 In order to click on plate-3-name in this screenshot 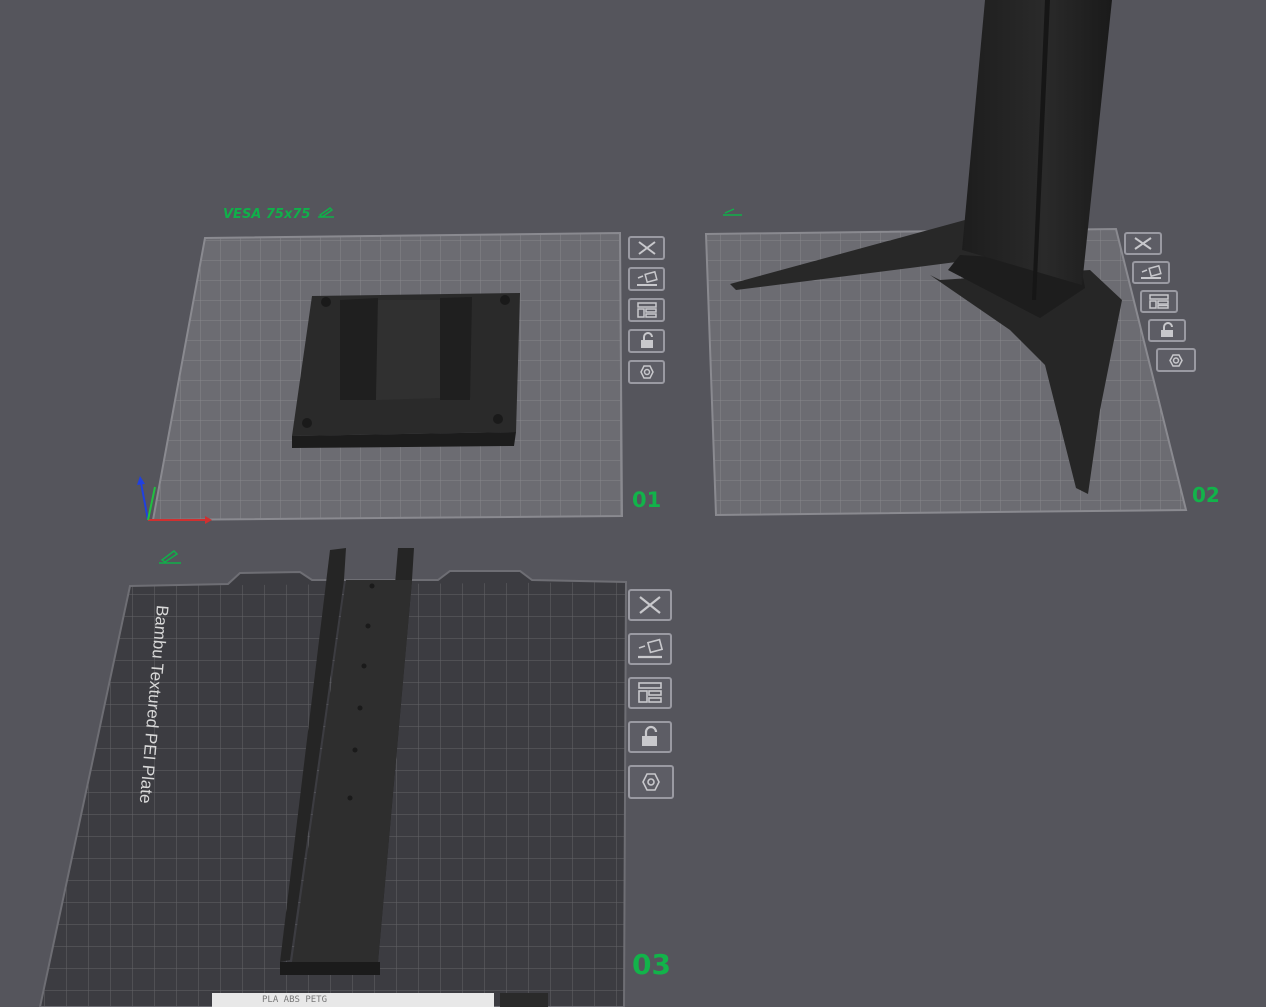, I will do `click(167, 558)`.